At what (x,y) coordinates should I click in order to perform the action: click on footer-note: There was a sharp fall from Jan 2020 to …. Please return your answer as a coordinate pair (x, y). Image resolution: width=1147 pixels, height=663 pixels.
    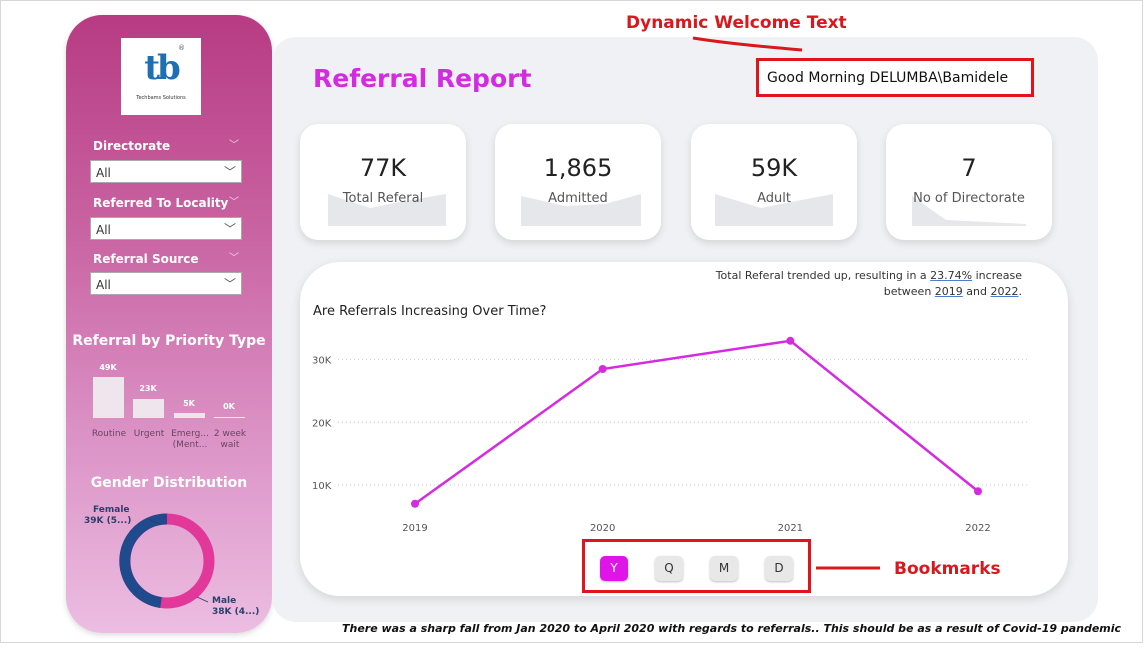
    Looking at the image, I should click on (732, 628).